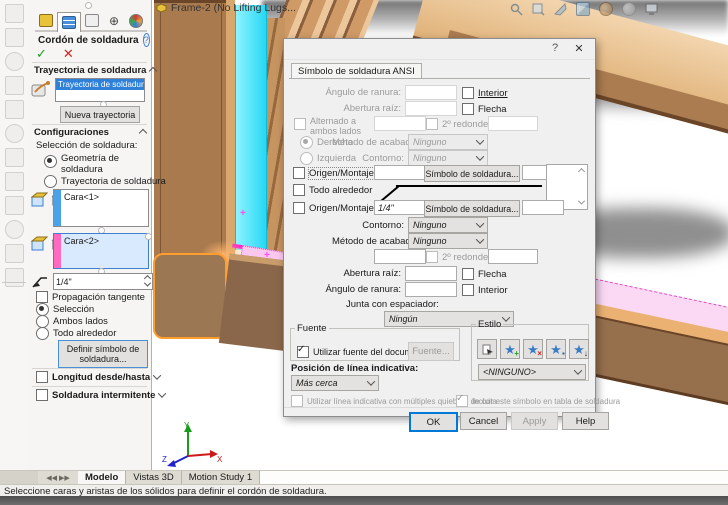 This screenshot has height=505, width=728. Describe the element at coordinates (41, 54) in the screenshot. I see `pm-ok-button: ✓` at that location.